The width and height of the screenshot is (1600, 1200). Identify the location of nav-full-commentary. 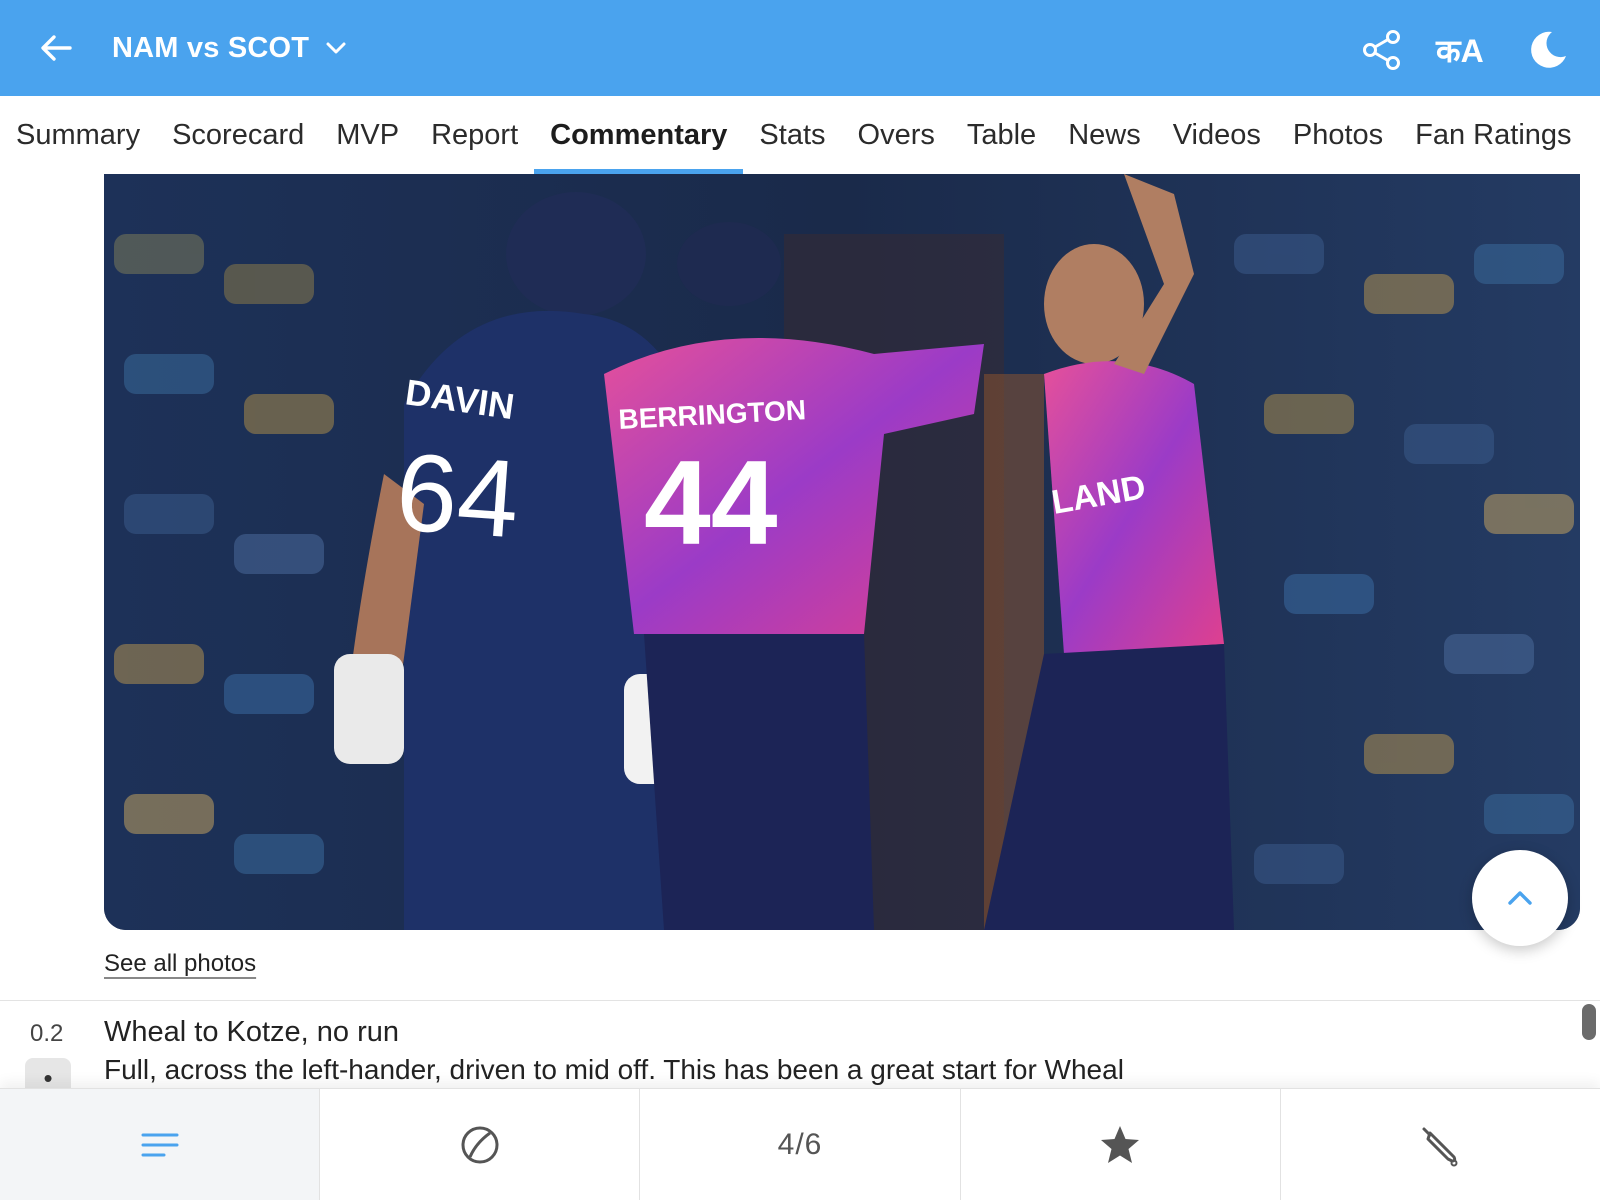
(160, 1144).